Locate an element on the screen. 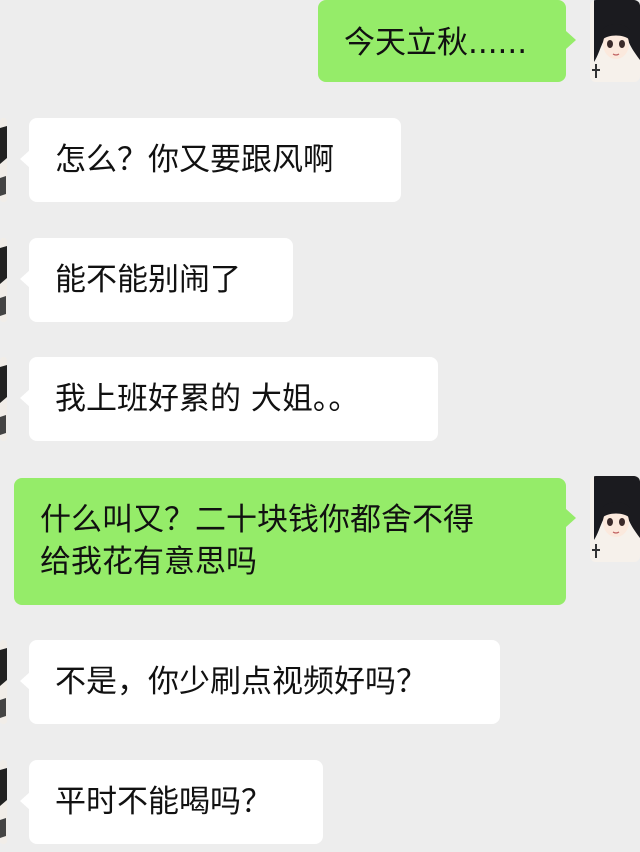 This screenshot has height=852, width=640. message-bubble-incoming: 我上班好累的 大姐。。 is located at coordinates (233, 399).